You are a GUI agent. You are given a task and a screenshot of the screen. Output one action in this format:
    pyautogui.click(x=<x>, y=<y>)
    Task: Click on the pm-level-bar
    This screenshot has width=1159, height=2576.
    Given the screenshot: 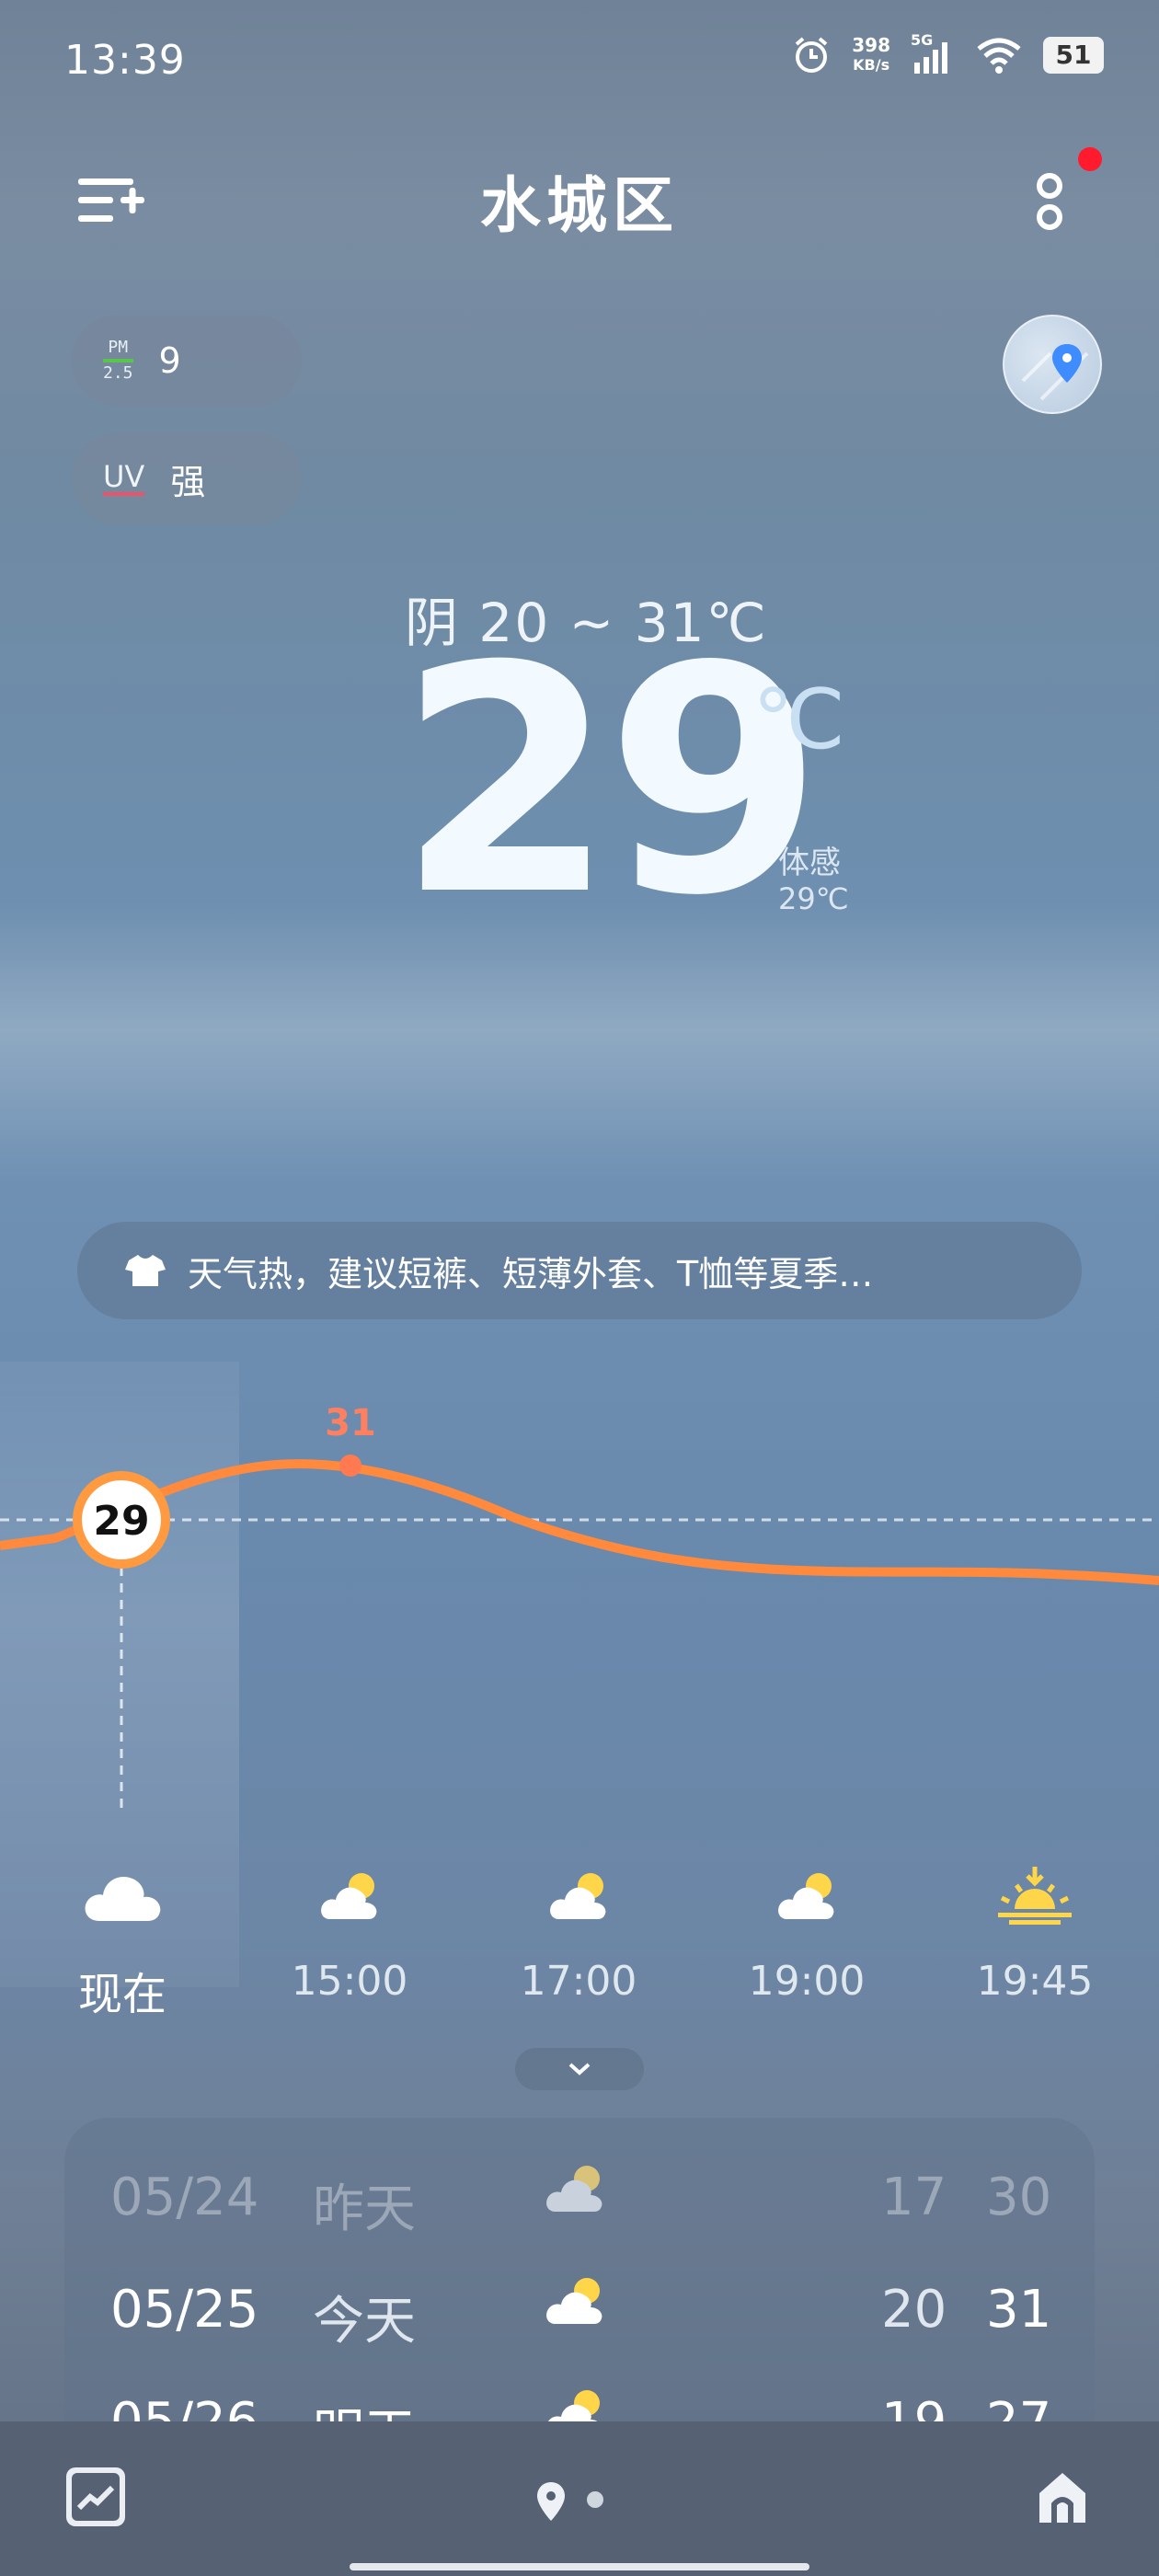 What is the action you would take?
    pyautogui.click(x=118, y=360)
    